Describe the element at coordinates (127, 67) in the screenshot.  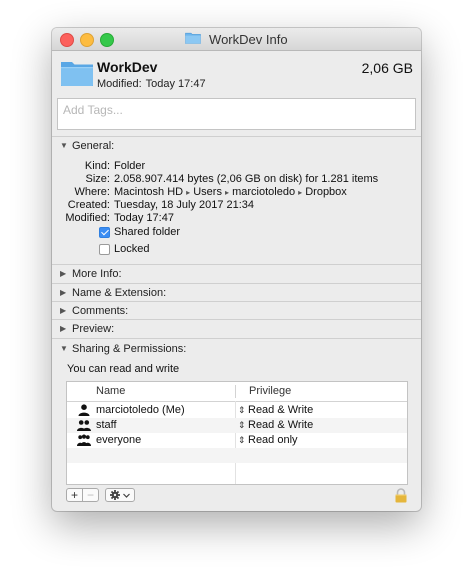
I see `item-name: WorkDev` at that location.